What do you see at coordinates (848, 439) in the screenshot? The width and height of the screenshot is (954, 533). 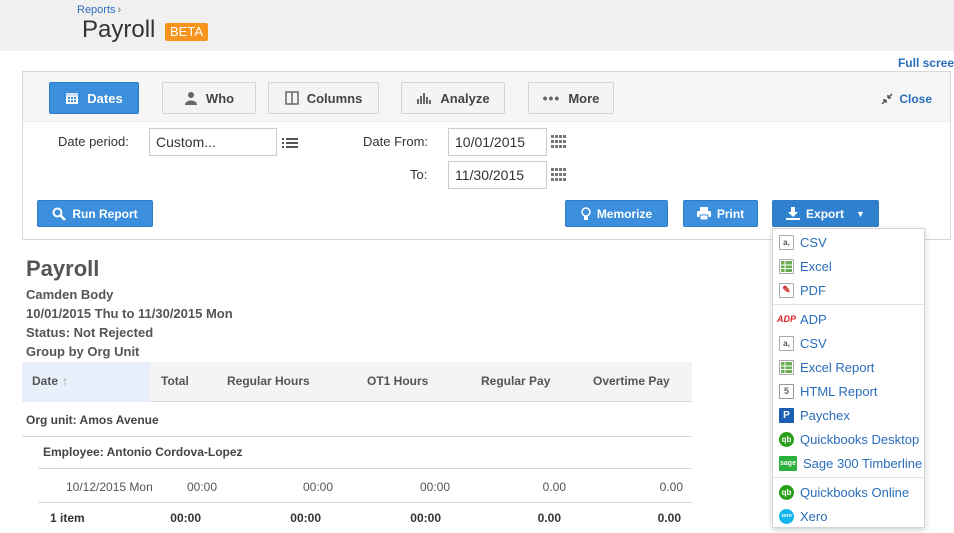 I see `export-menu-item-quickbooks-desktop: qb Quickbooks Desktop` at bounding box center [848, 439].